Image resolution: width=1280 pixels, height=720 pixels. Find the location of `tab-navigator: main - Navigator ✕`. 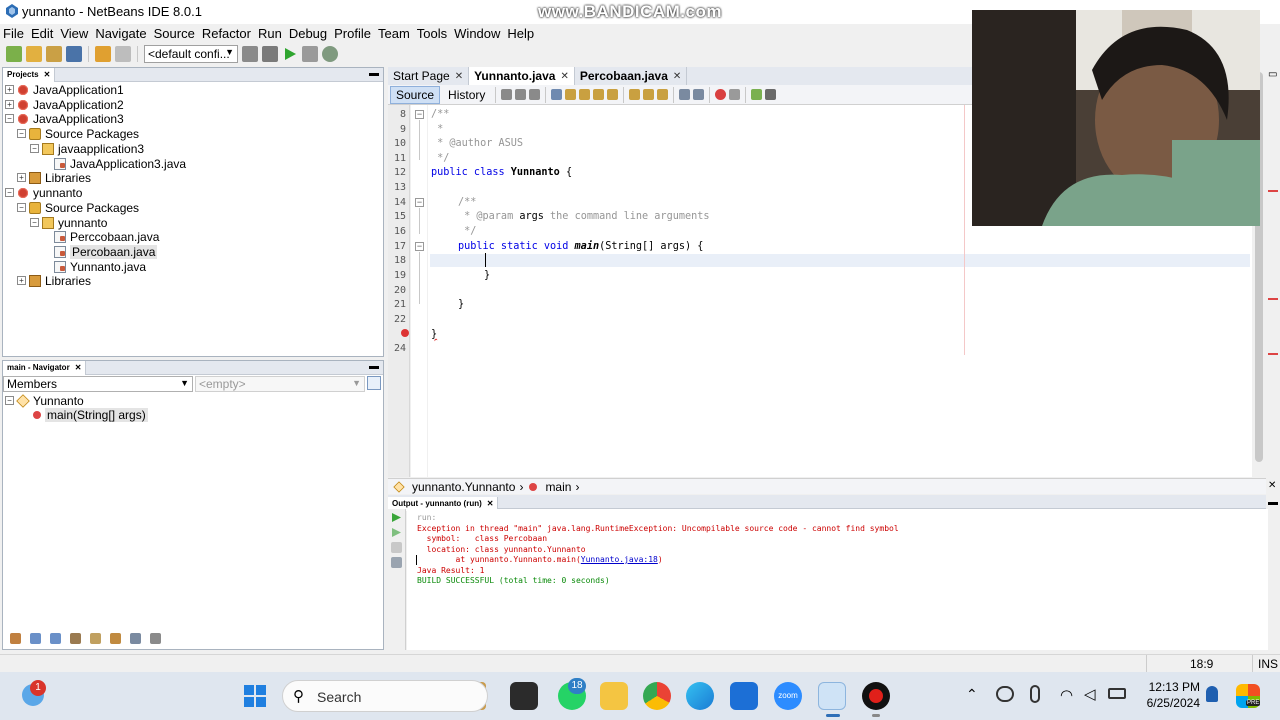

tab-navigator: main - Navigator ✕ is located at coordinates (45, 367).